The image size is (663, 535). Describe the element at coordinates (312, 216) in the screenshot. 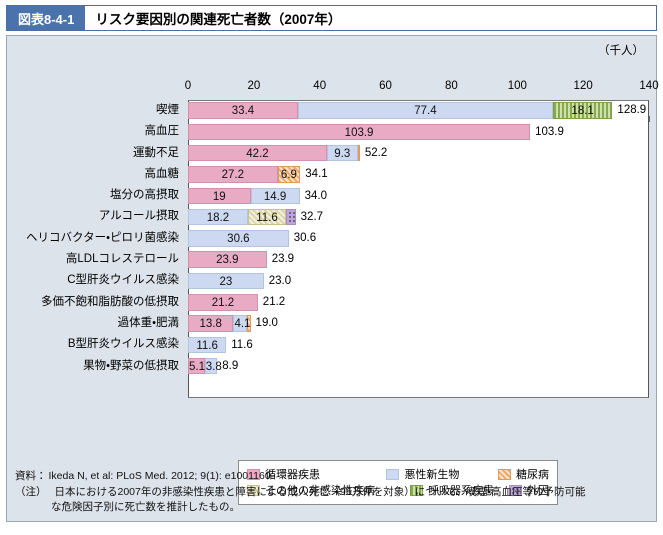

I see `bar-total-label: 32.7` at that location.